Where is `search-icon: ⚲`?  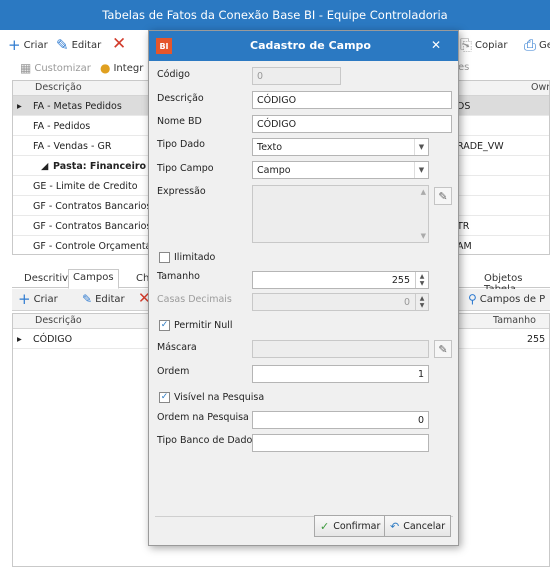
search-icon: ⚲ is located at coordinates (472, 299).